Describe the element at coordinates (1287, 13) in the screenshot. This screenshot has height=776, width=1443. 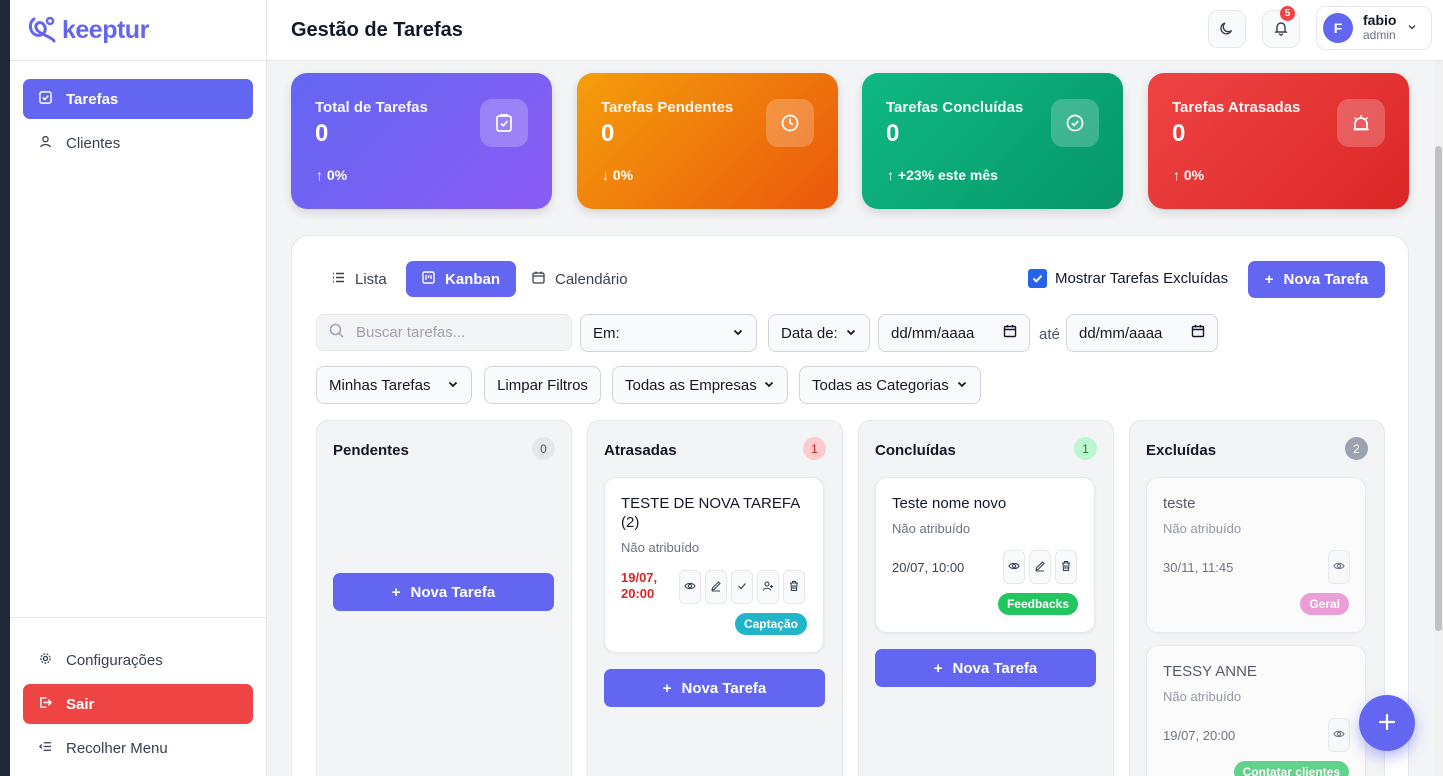
I see `notification-badge: 5` at that location.